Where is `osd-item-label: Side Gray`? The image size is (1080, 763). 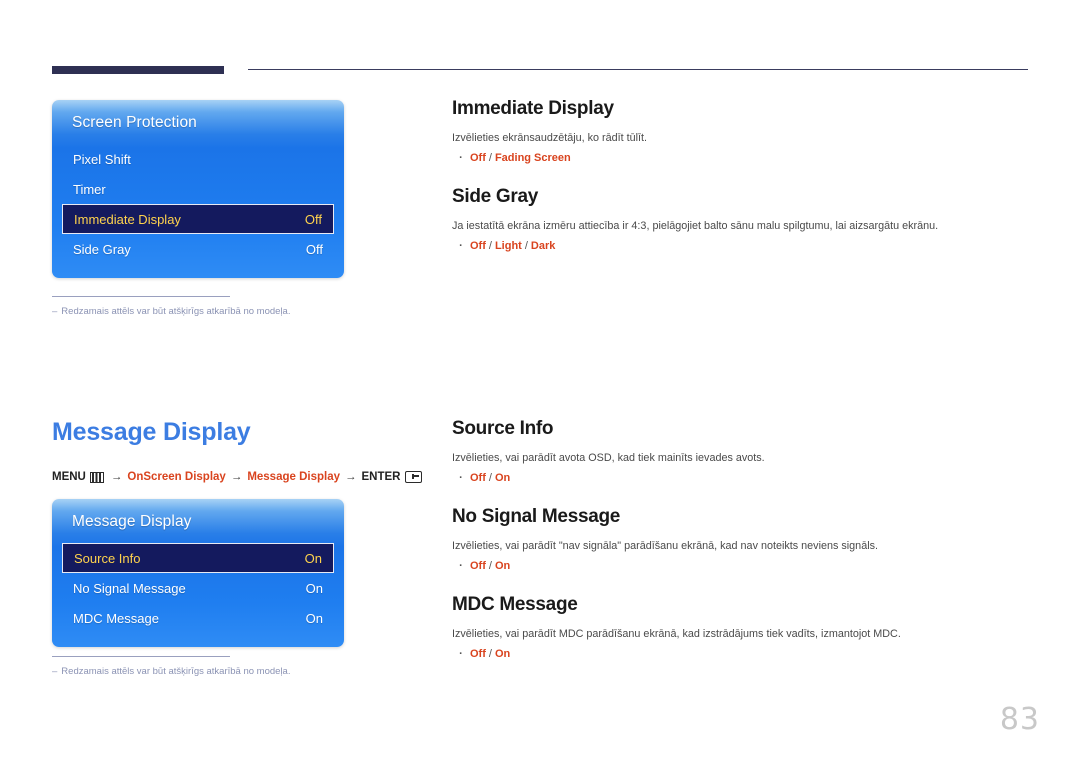
osd-item-label: Side Gray is located at coordinates (102, 249).